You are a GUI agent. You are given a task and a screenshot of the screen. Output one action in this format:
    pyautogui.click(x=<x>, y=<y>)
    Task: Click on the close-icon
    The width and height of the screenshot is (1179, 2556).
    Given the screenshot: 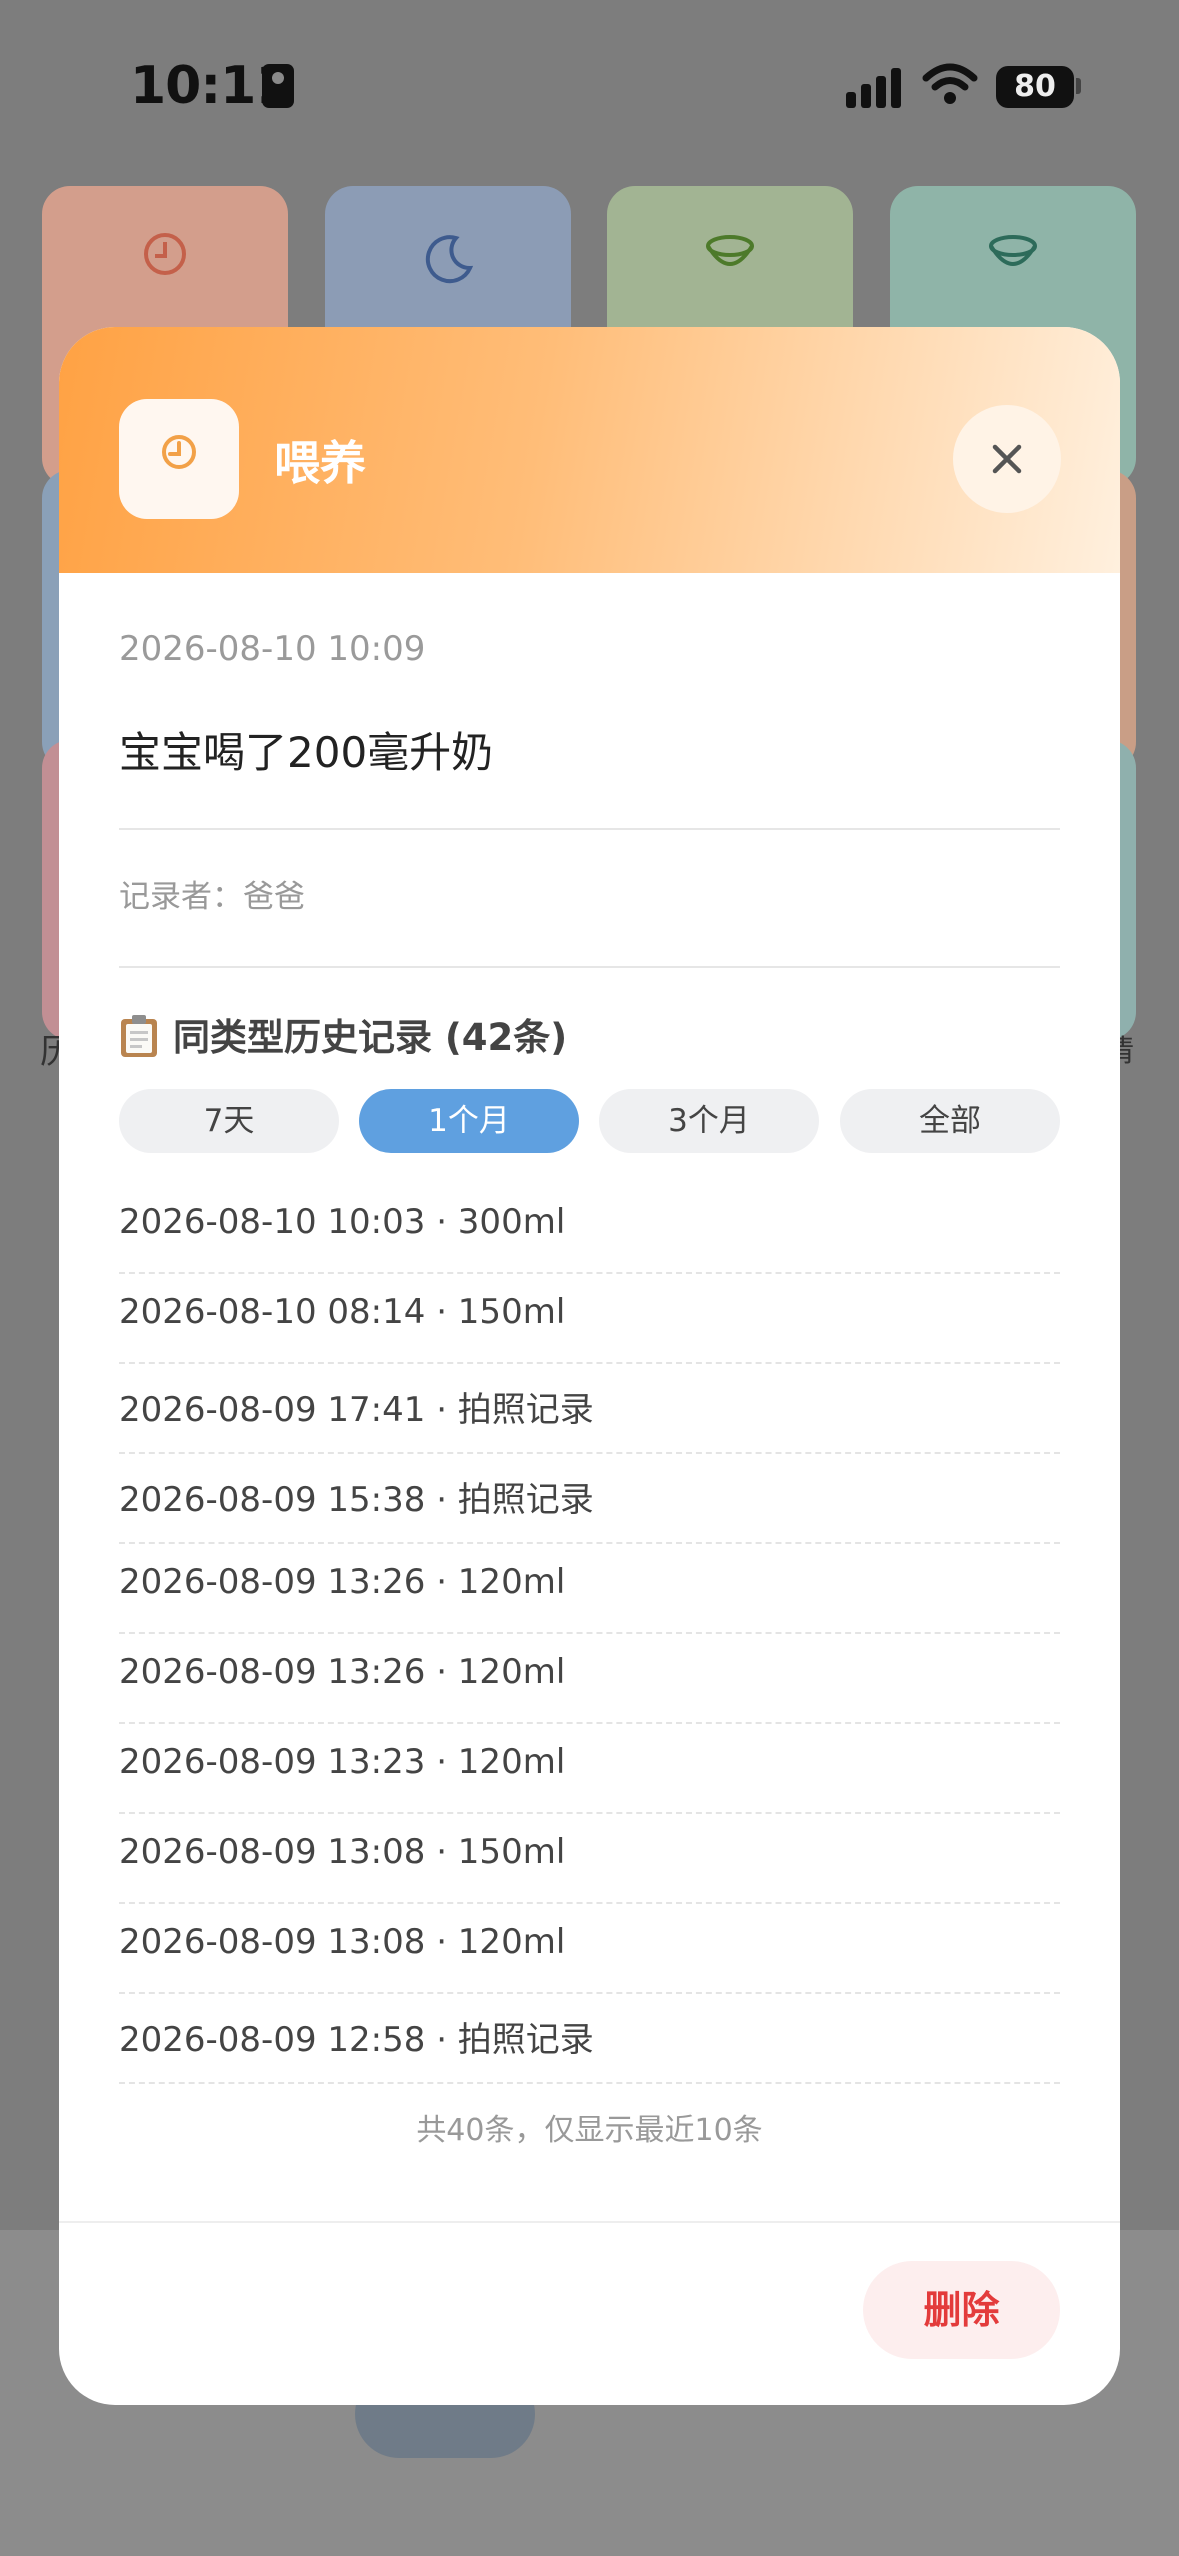 What is the action you would take?
    pyautogui.click(x=1007, y=459)
    